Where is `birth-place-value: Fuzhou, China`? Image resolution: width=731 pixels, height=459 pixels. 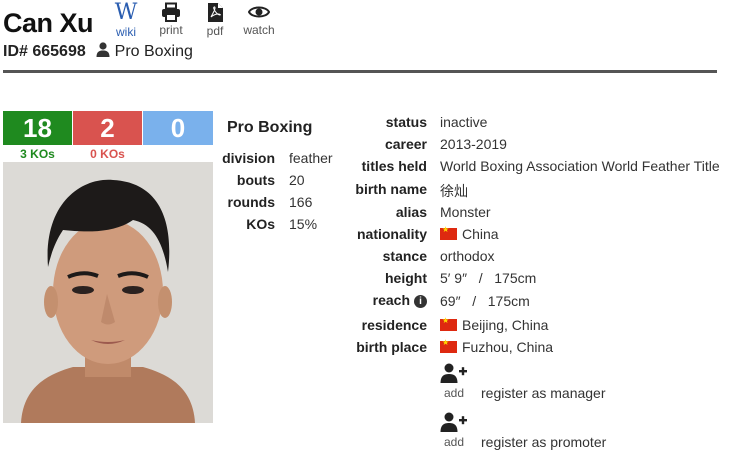
birth-place-value: Fuzhou, China is located at coordinates (497, 346).